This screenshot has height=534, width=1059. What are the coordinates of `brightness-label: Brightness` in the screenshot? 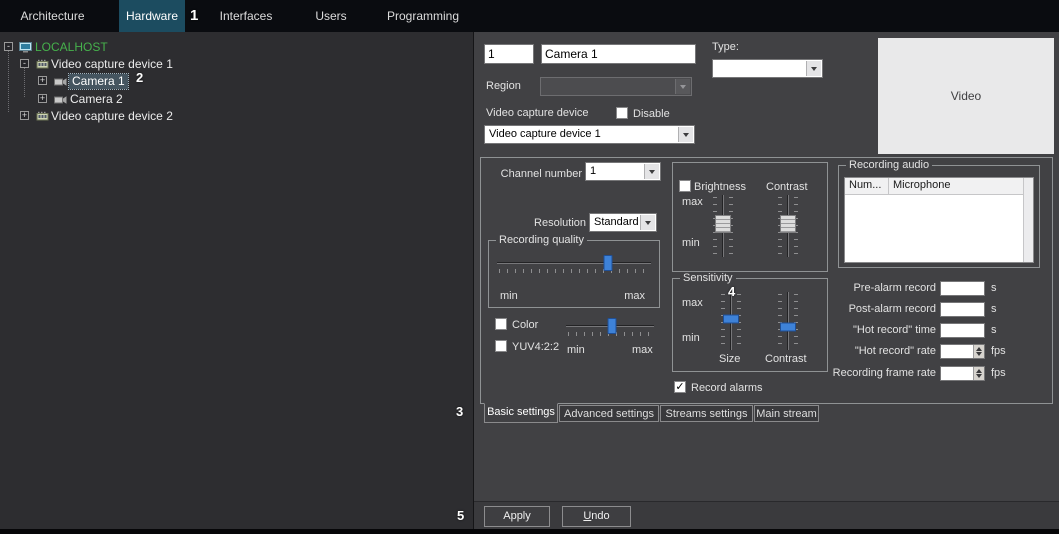 It's located at (720, 187).